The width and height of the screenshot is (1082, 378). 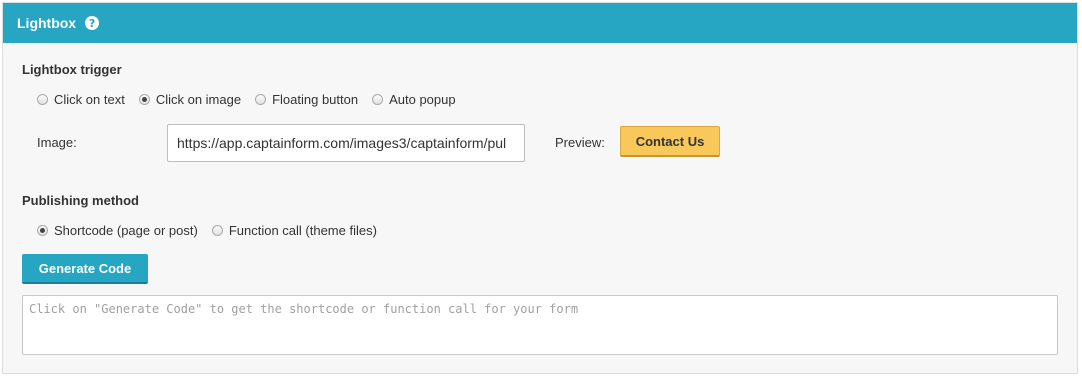 I want to click on preview-label: Preview:, so click(x=580, y=142).